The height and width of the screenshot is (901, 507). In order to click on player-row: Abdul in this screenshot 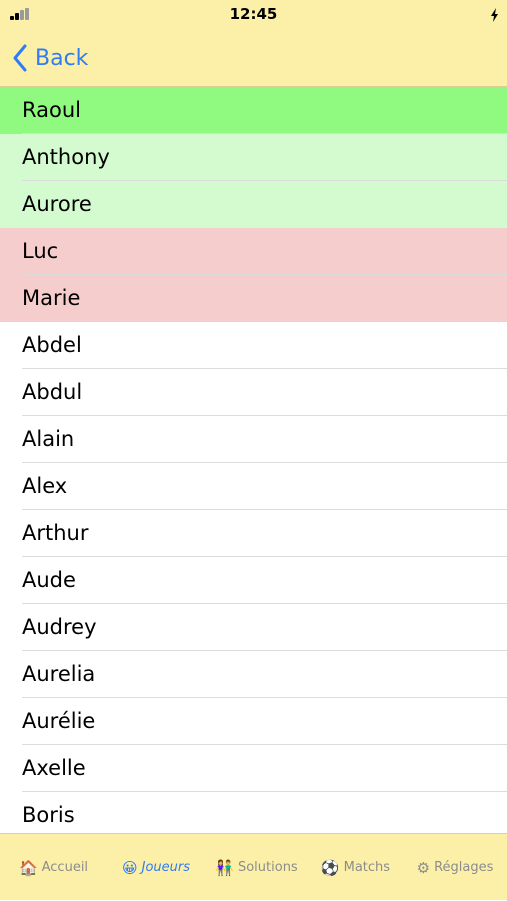, I will do `click(253, 392)`.